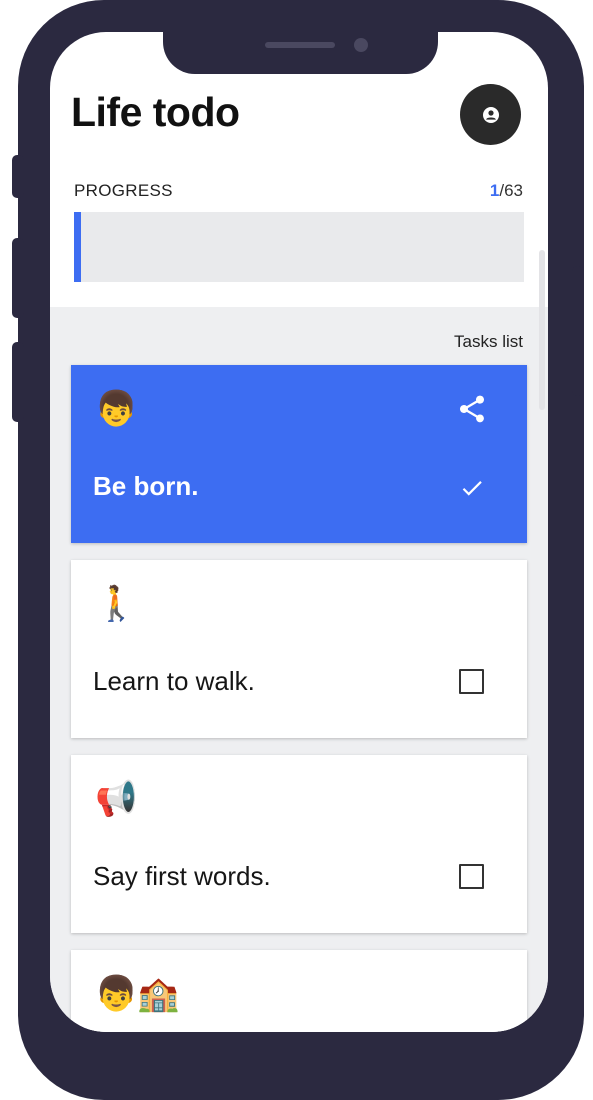  Describe the element at coordinates (18, 176) in the screenshot. I see `phone-side-button` at that location.